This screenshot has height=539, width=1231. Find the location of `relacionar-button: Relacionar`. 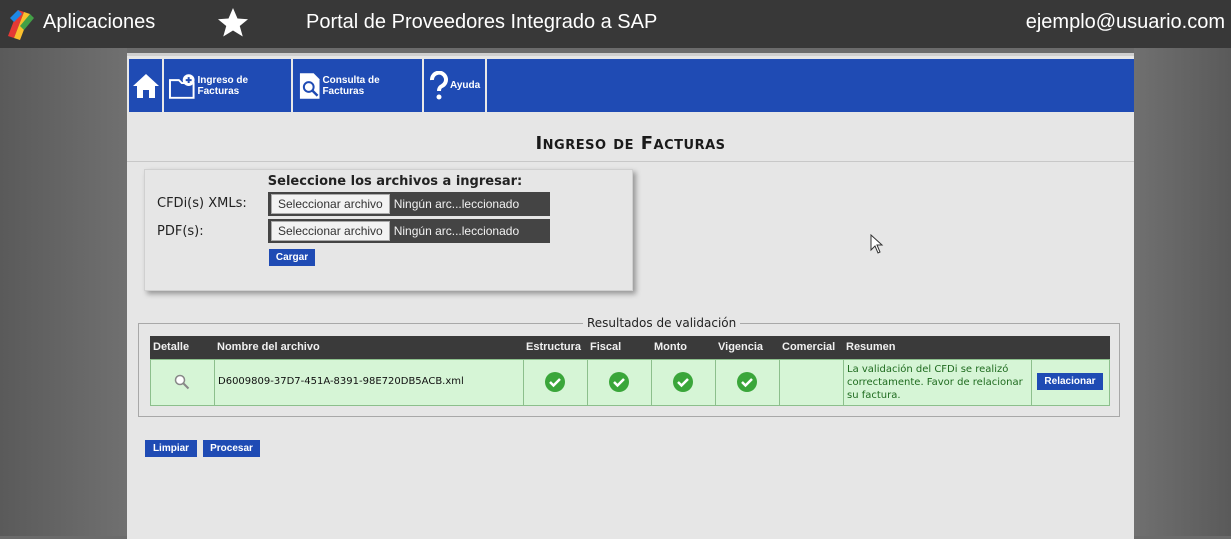

relacionar-button: Relacionar is located at coordinates (1070, 381).